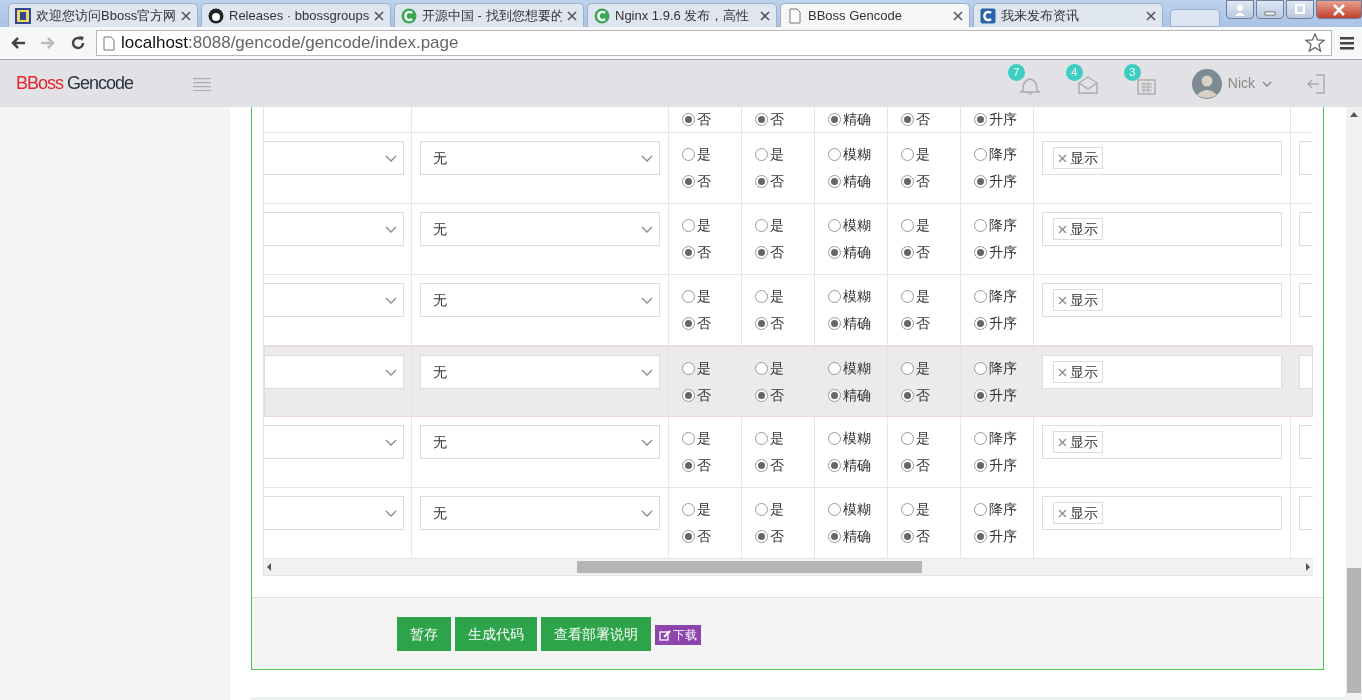 Image resolution: width=1362 pixels, height=700 pixels. What do you see at coordinates (103, 15) in the screenshot?
I see `browser-tab: 欢迎您访问Bboss官方网` at bounding box center [103, 15].